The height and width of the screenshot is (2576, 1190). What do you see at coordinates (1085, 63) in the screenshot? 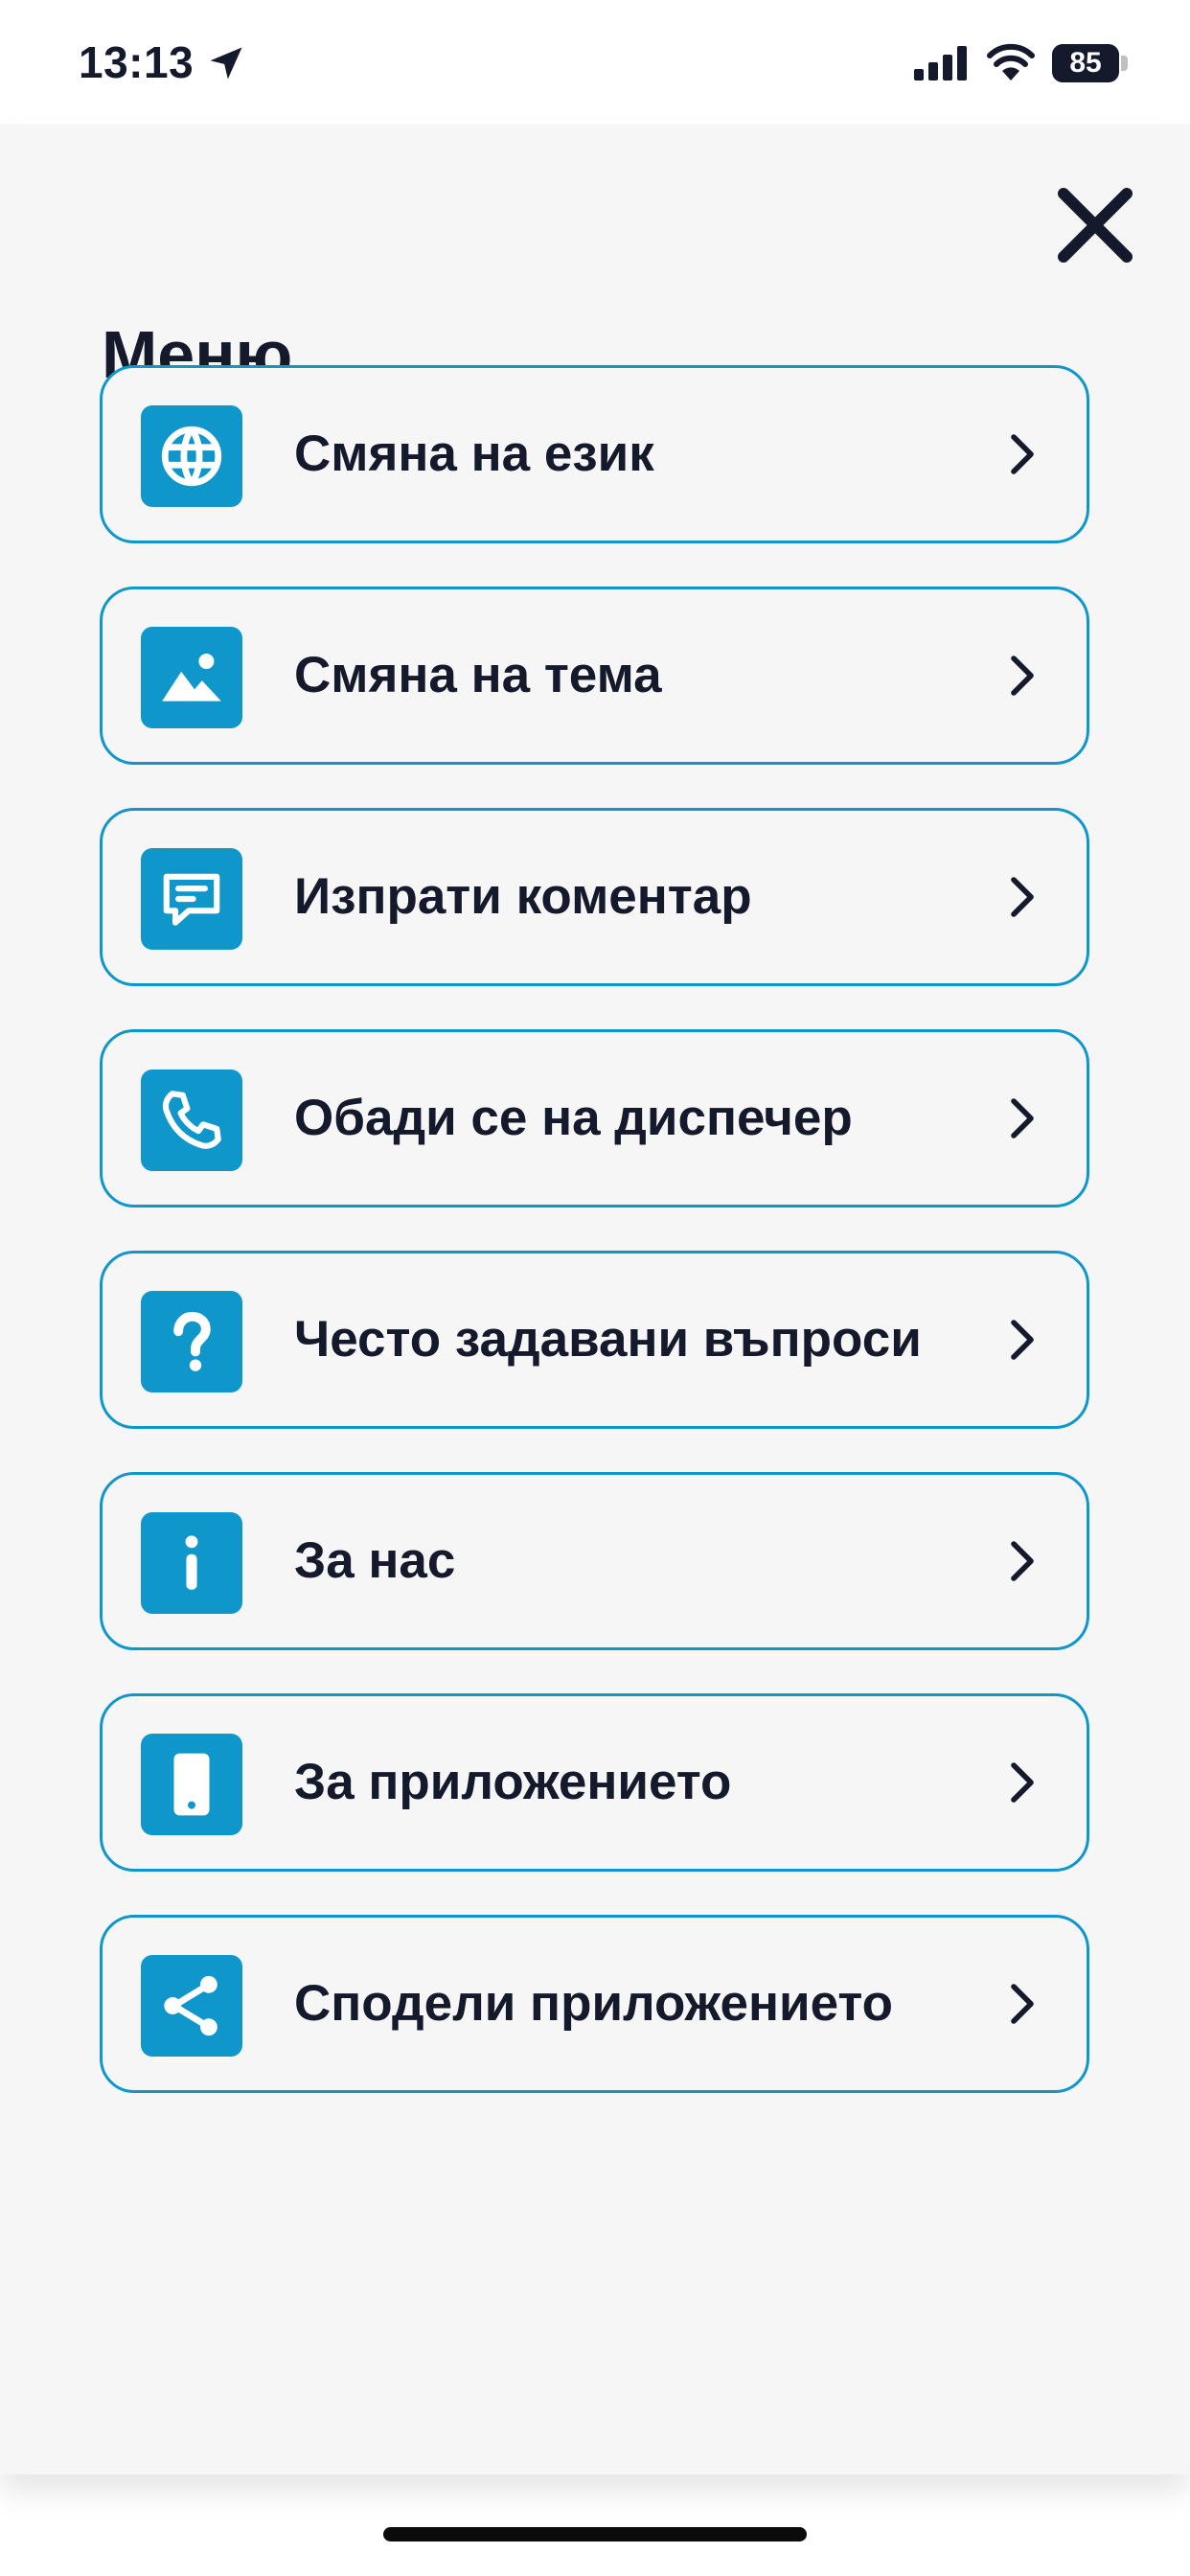
I see `battery-level: 85` at bounding box center [1085, 63].